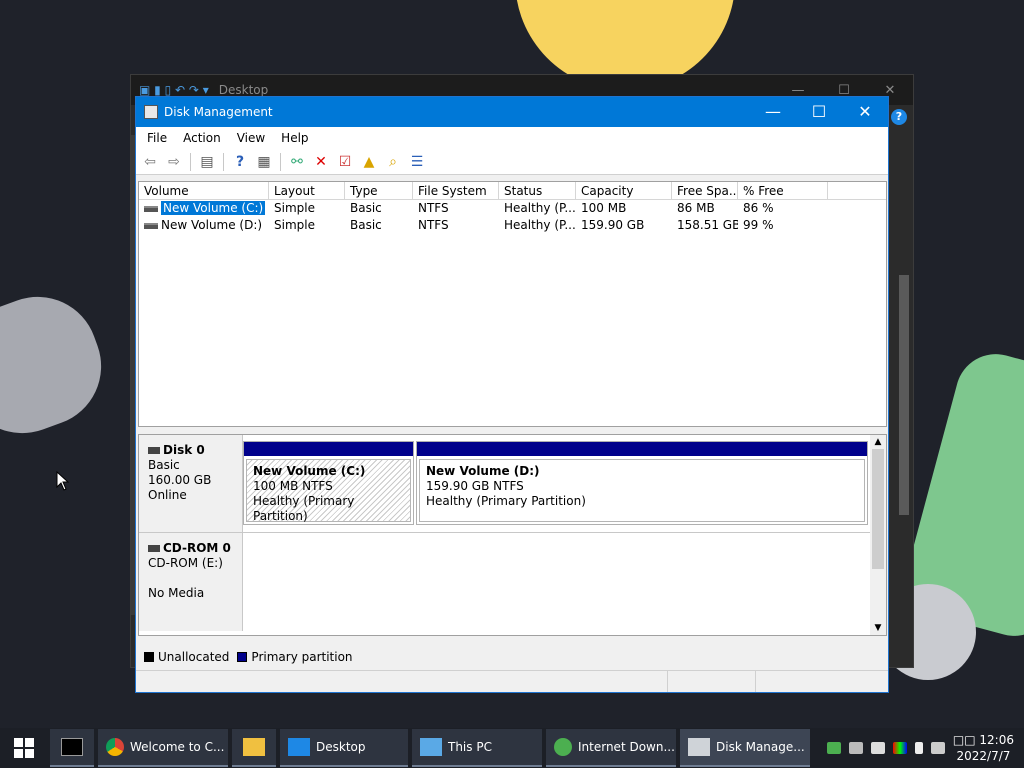 This screenshot has width=1024, height=768. What do you see at coordinates (149, 657) in the screenshot?
I see `legend-swatch-unallocated` at bounding box center [149, 657].